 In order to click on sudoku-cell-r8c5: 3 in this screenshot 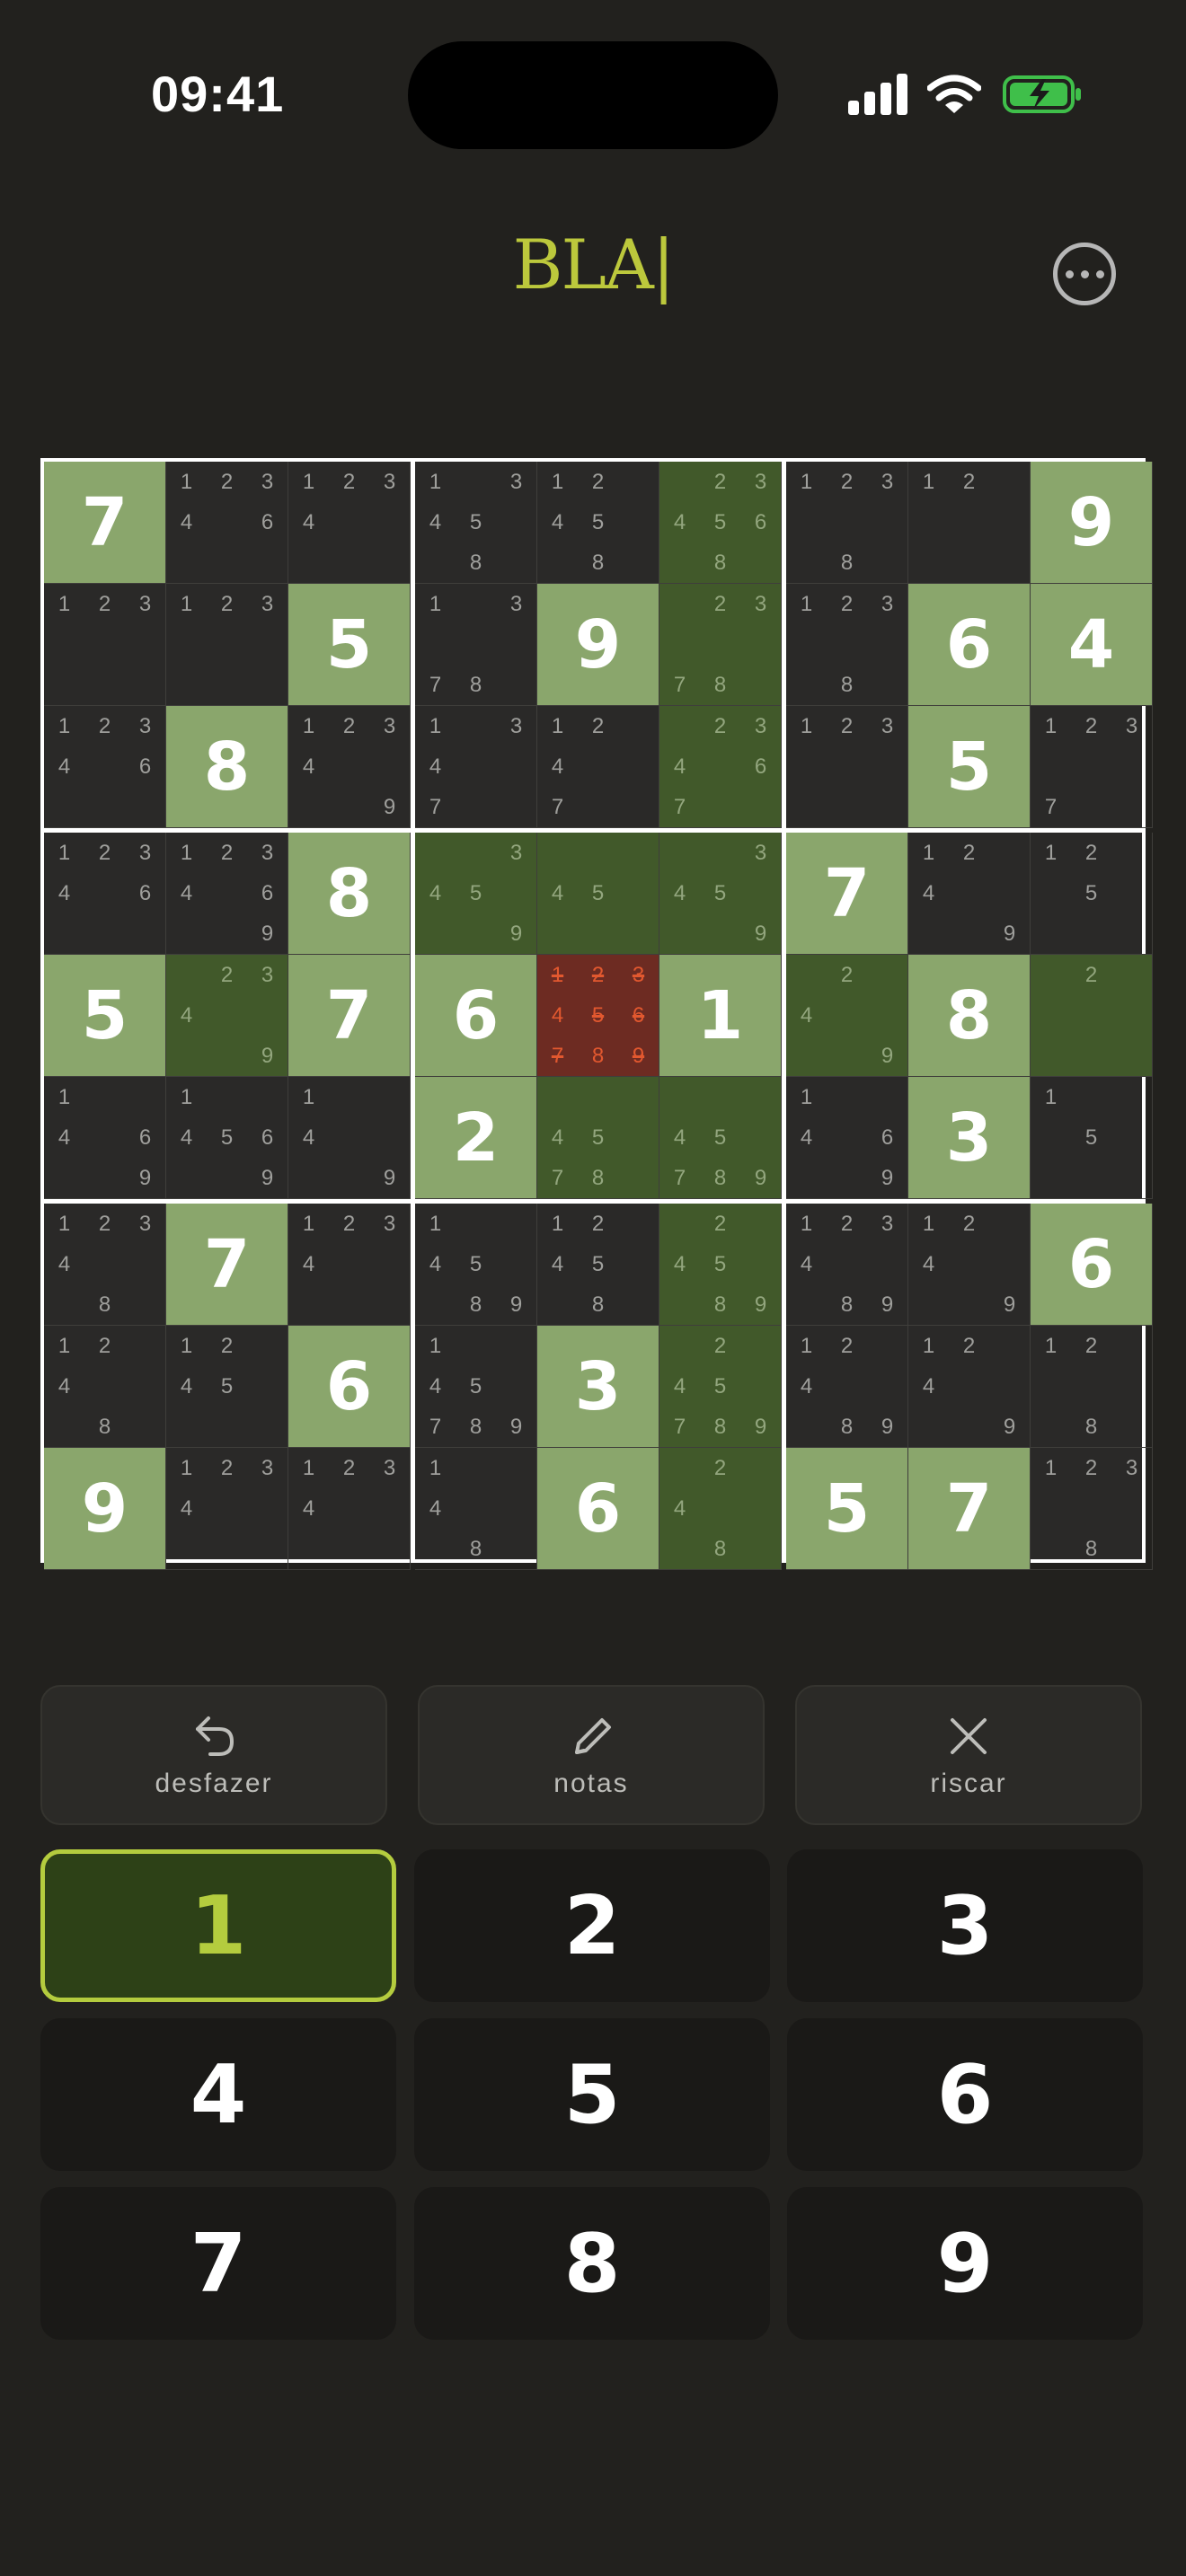, I will do `click(598, 1387)`.